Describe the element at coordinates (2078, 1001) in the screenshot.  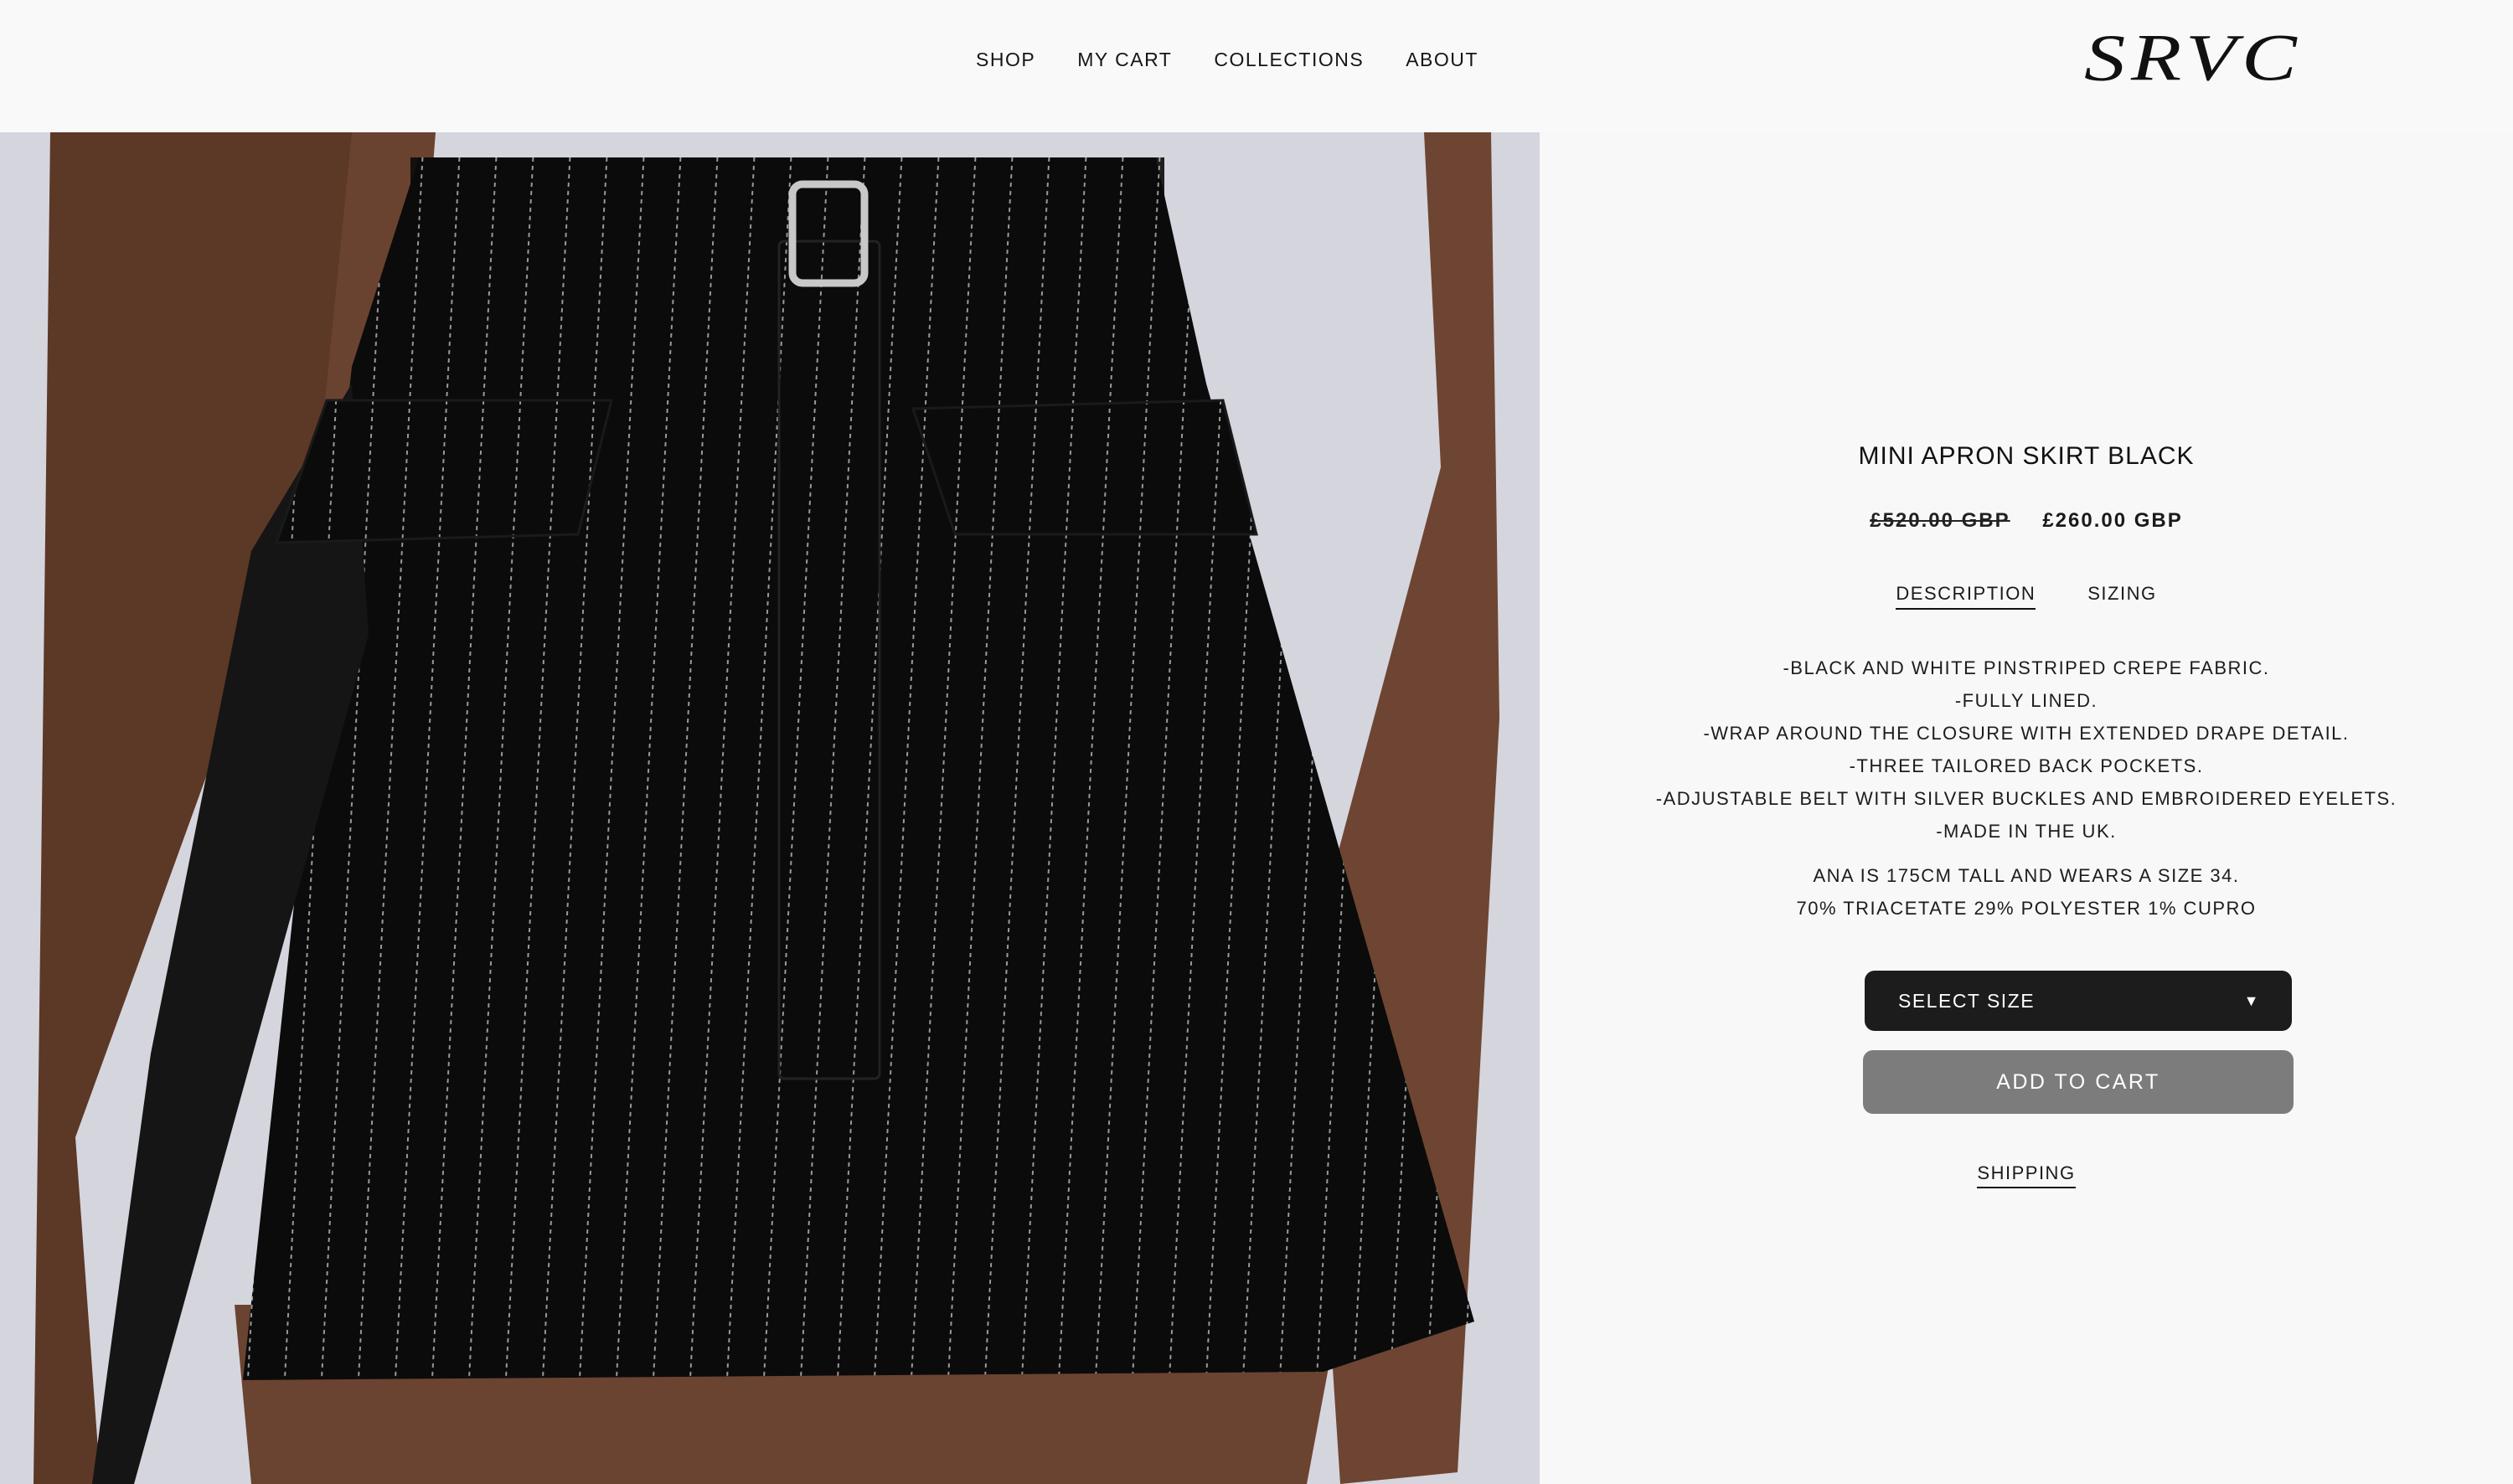
I see `size-select: SELECT SIZE ▼` at that location.